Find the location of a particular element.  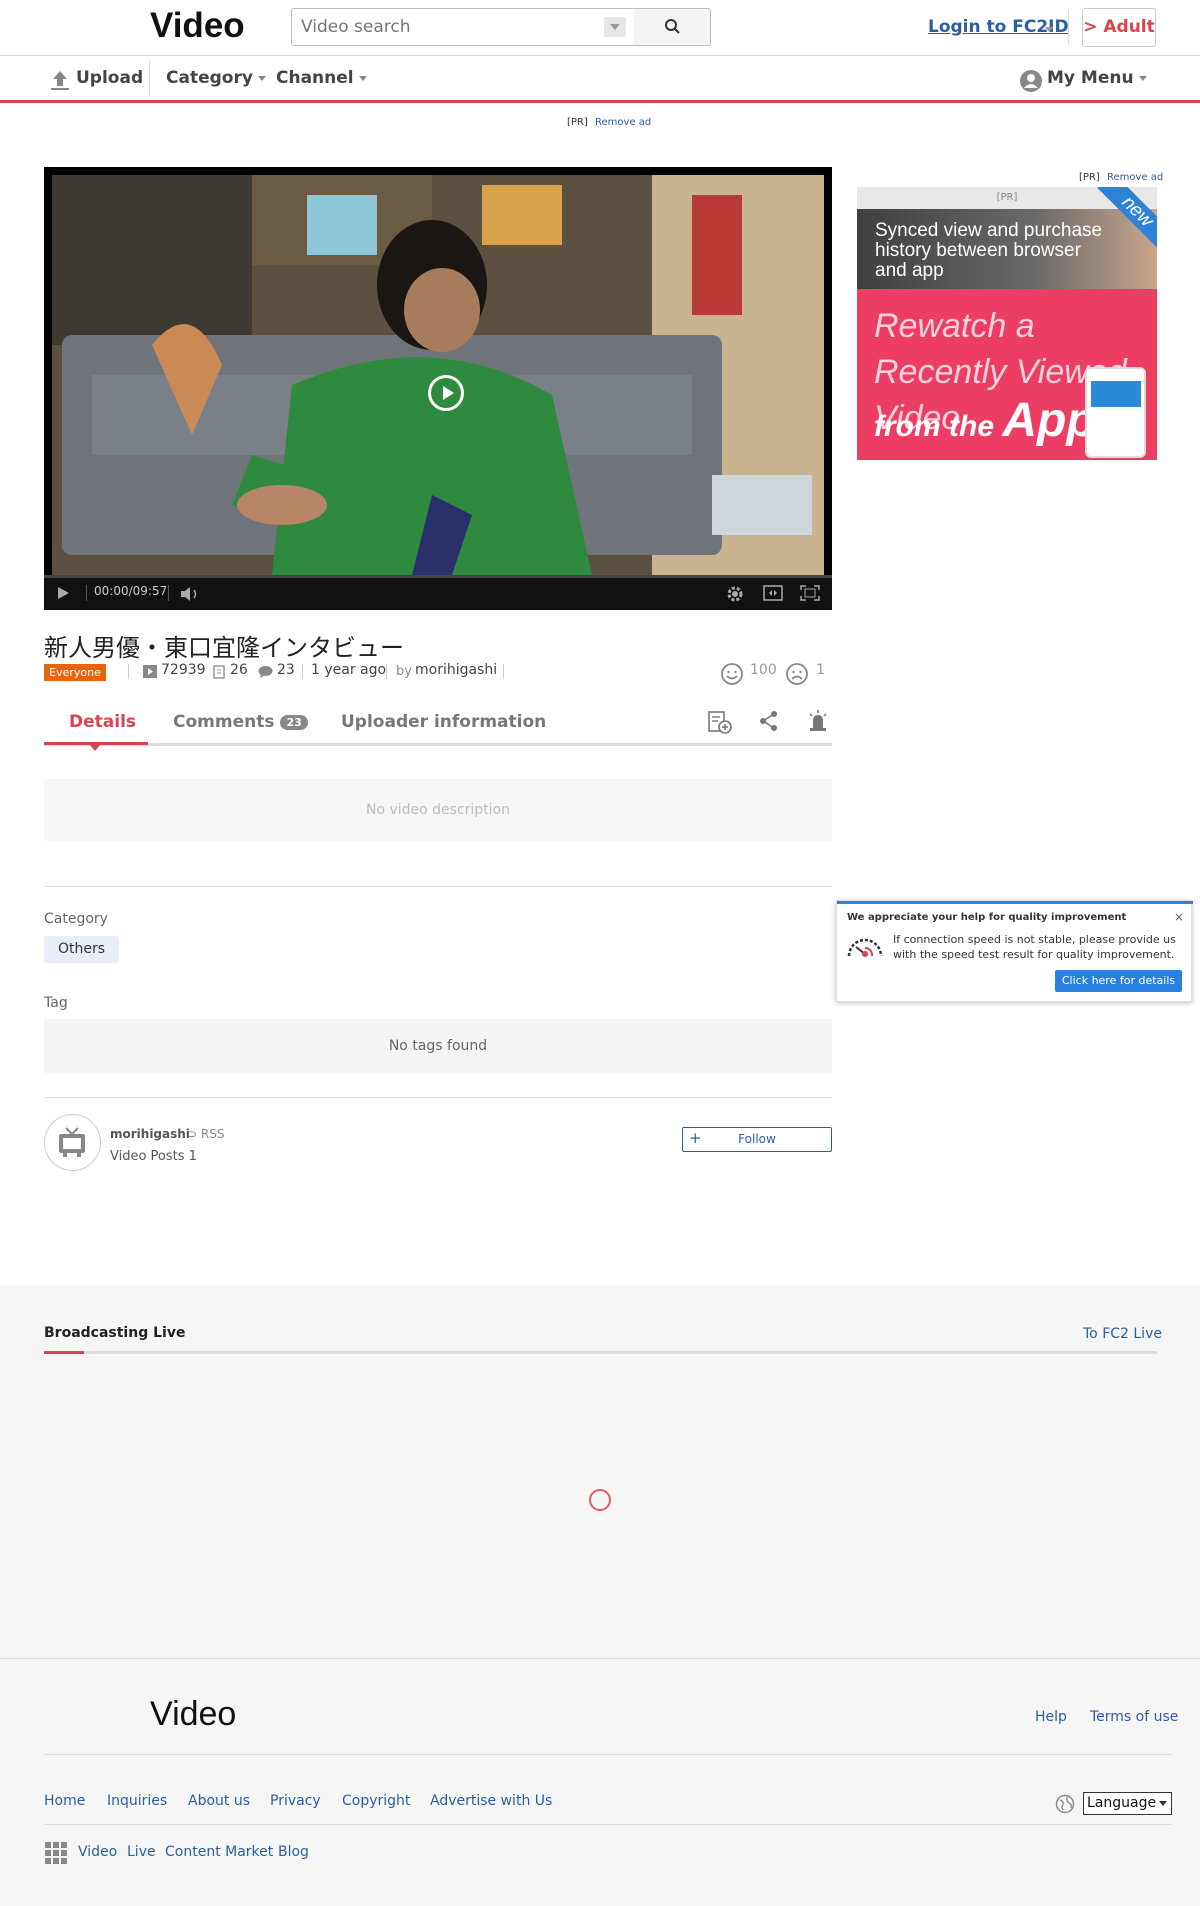

nav-category: Category is located at coordinates (216, 78).